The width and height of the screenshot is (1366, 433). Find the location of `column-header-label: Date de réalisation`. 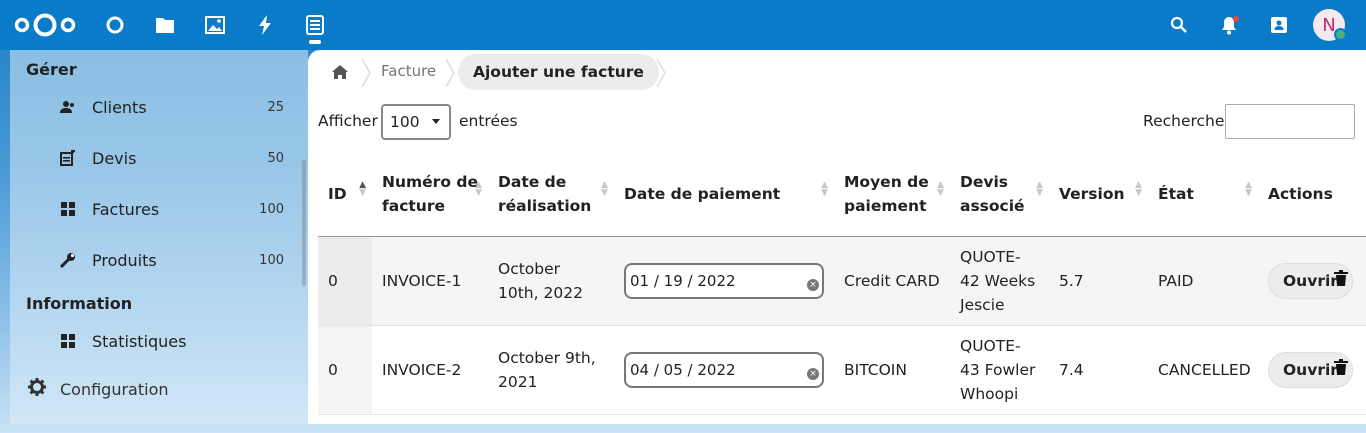

column-header-label: Date de réalisation is located at coordinates (545, 193).